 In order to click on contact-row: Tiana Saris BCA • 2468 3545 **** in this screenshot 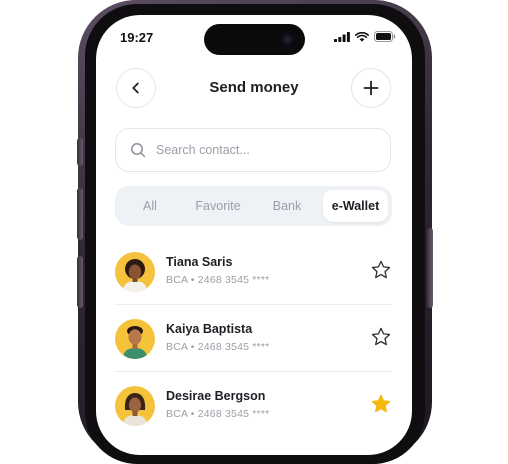, I will do `click(253, 282)`.